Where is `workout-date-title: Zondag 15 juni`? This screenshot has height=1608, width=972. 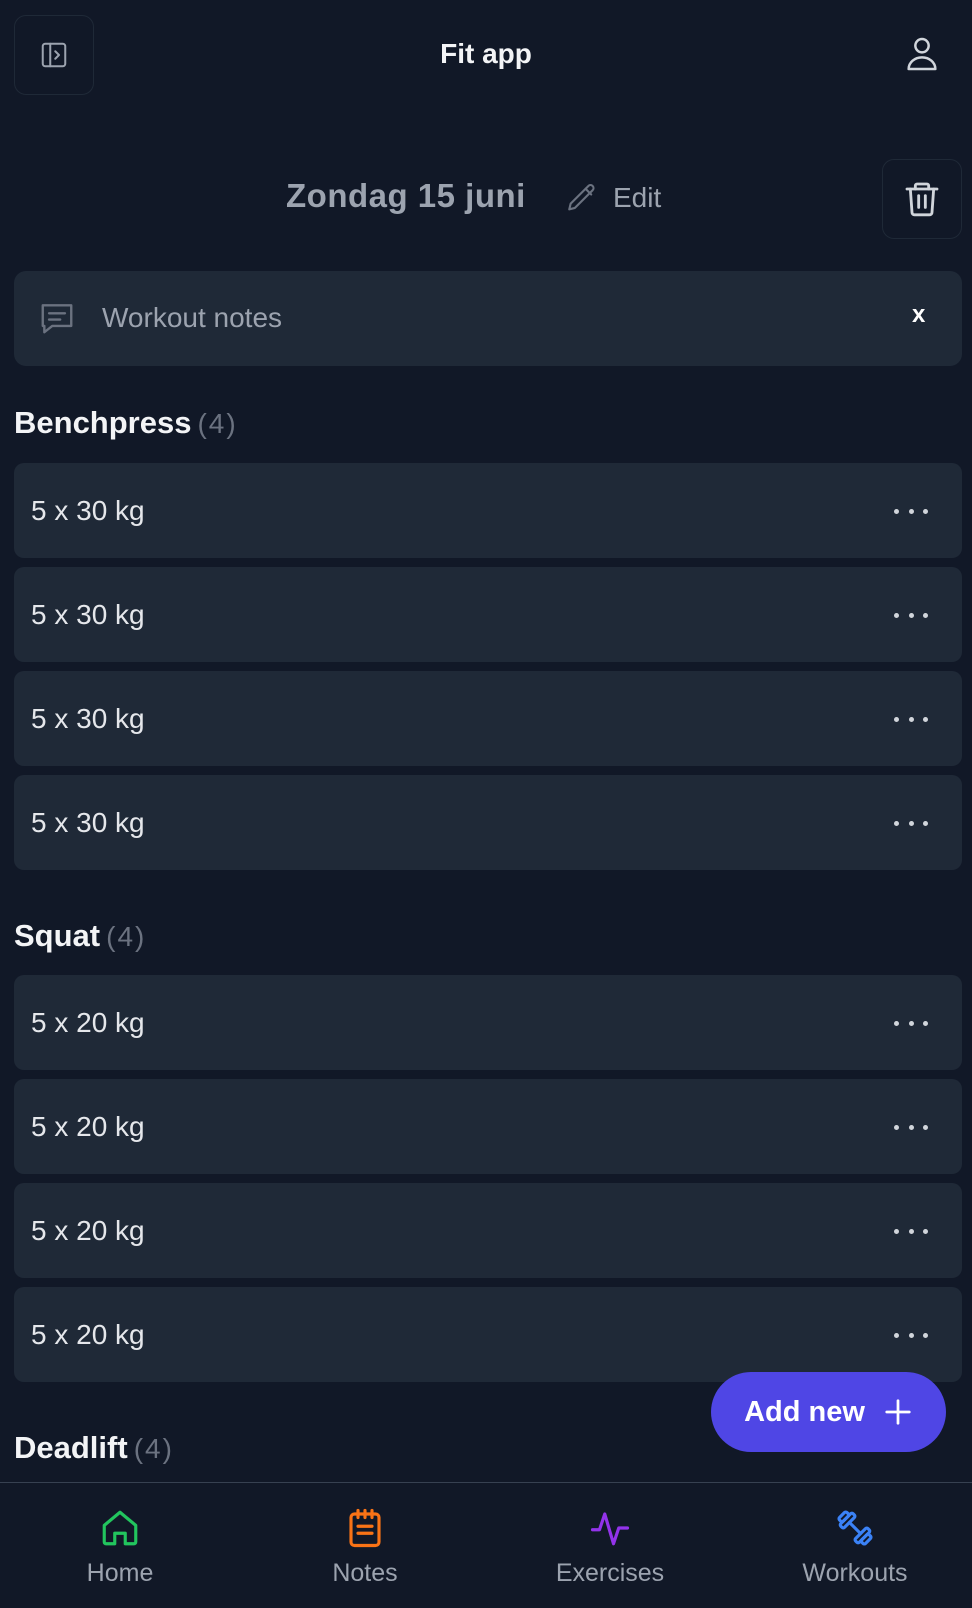 workout-date-title: Zondag 15 juni is located at coordinates (406, 195).